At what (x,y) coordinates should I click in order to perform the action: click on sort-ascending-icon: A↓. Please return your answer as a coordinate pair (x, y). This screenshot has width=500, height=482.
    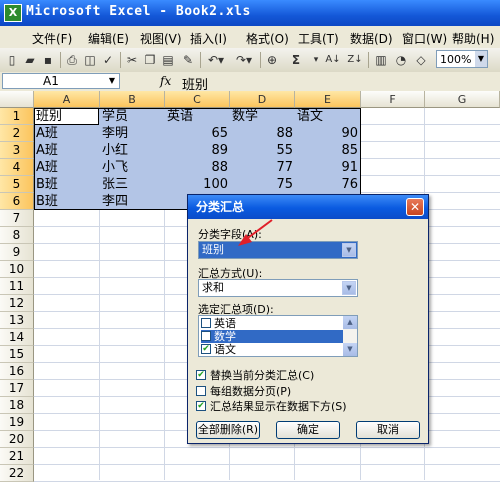
    Looking at the image, I should click on (333, 60).